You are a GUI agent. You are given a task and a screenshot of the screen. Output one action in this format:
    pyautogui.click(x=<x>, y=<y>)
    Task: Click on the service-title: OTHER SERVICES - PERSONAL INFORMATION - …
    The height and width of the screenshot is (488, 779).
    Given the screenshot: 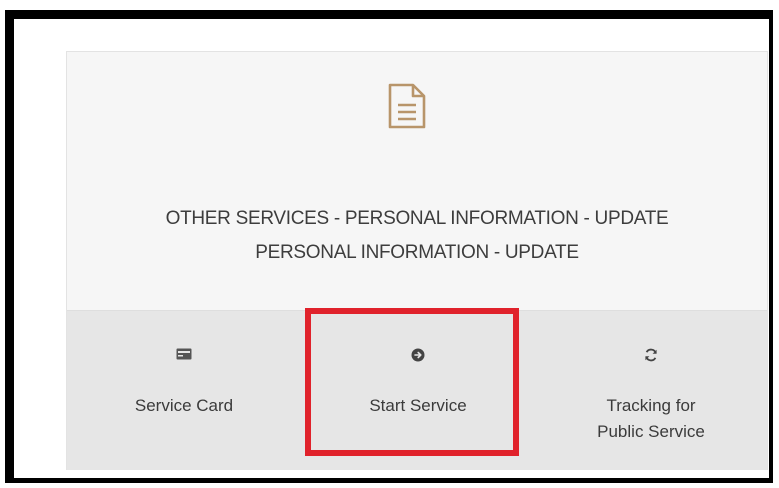 What is the action you would take?
    pyautogui.click(x=417, y=236)
    